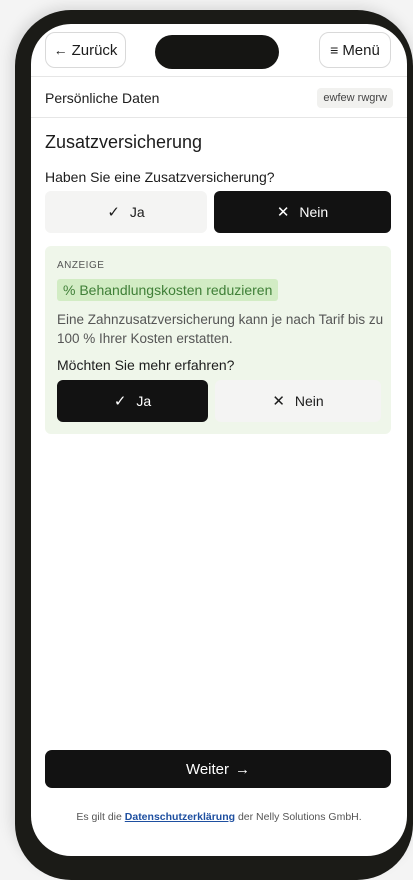 This screenshot has width=413, height=880. I want to click on ad-yes-button: ✓ Ja, so click(132, 401).